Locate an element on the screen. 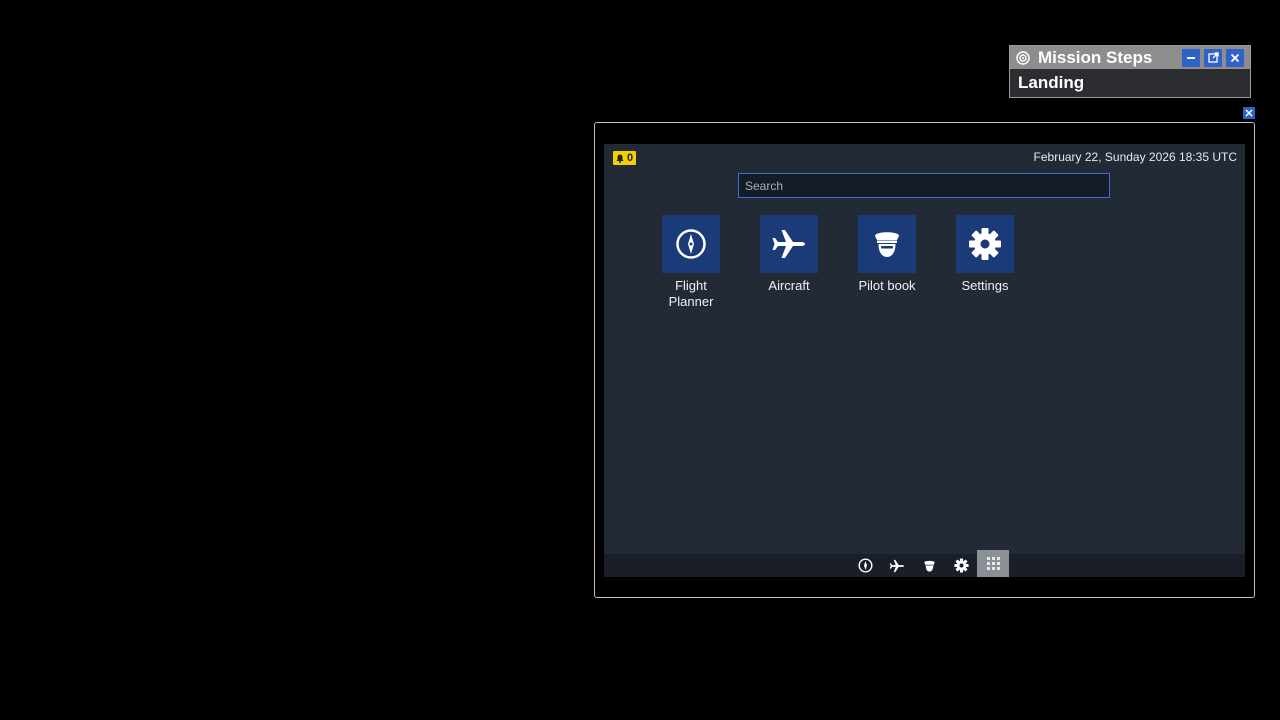 The image size is (1280, 720). close-button is located at coordinates (1235, 57).